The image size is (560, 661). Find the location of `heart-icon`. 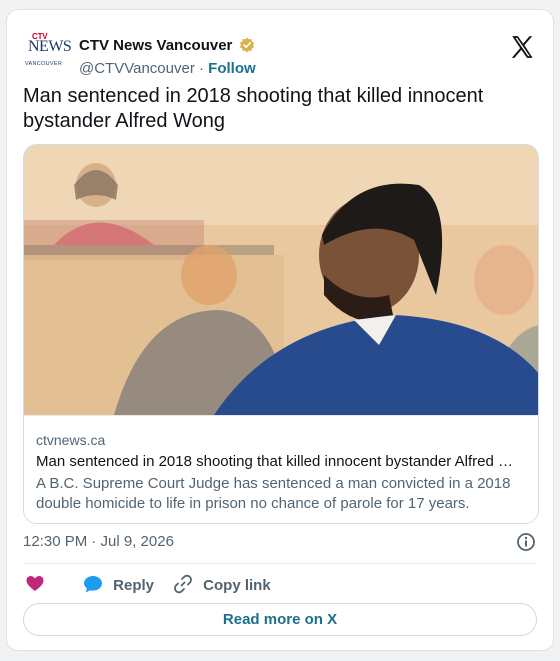

heart-icon is located at coordinates (35, 583).